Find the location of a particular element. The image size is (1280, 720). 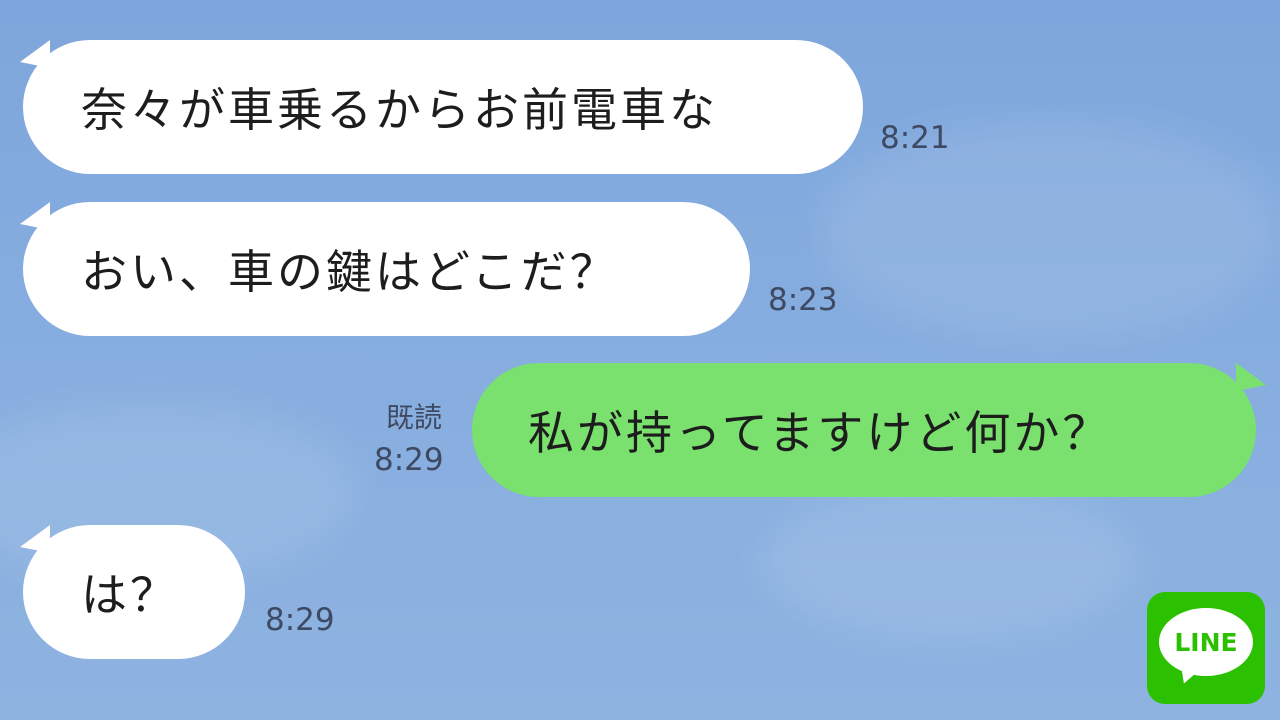

message-text: は？ is located at coordinates (130, 595).